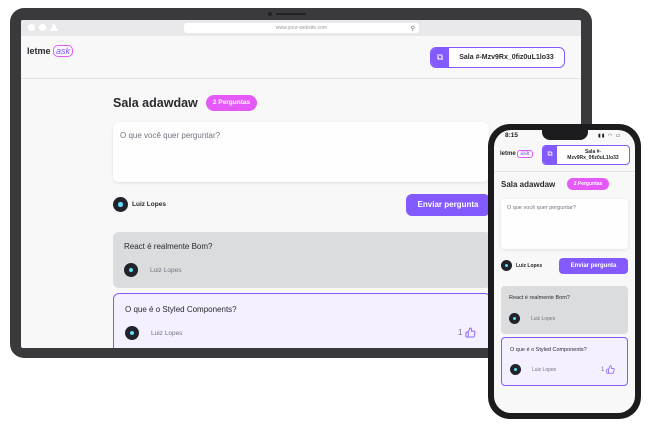 The width and height of the screenshot is (650, 429). I want to click on room-code-label: Sala #- Mzv9Rx_0fiz0uL1lo33, so click(593, 155).